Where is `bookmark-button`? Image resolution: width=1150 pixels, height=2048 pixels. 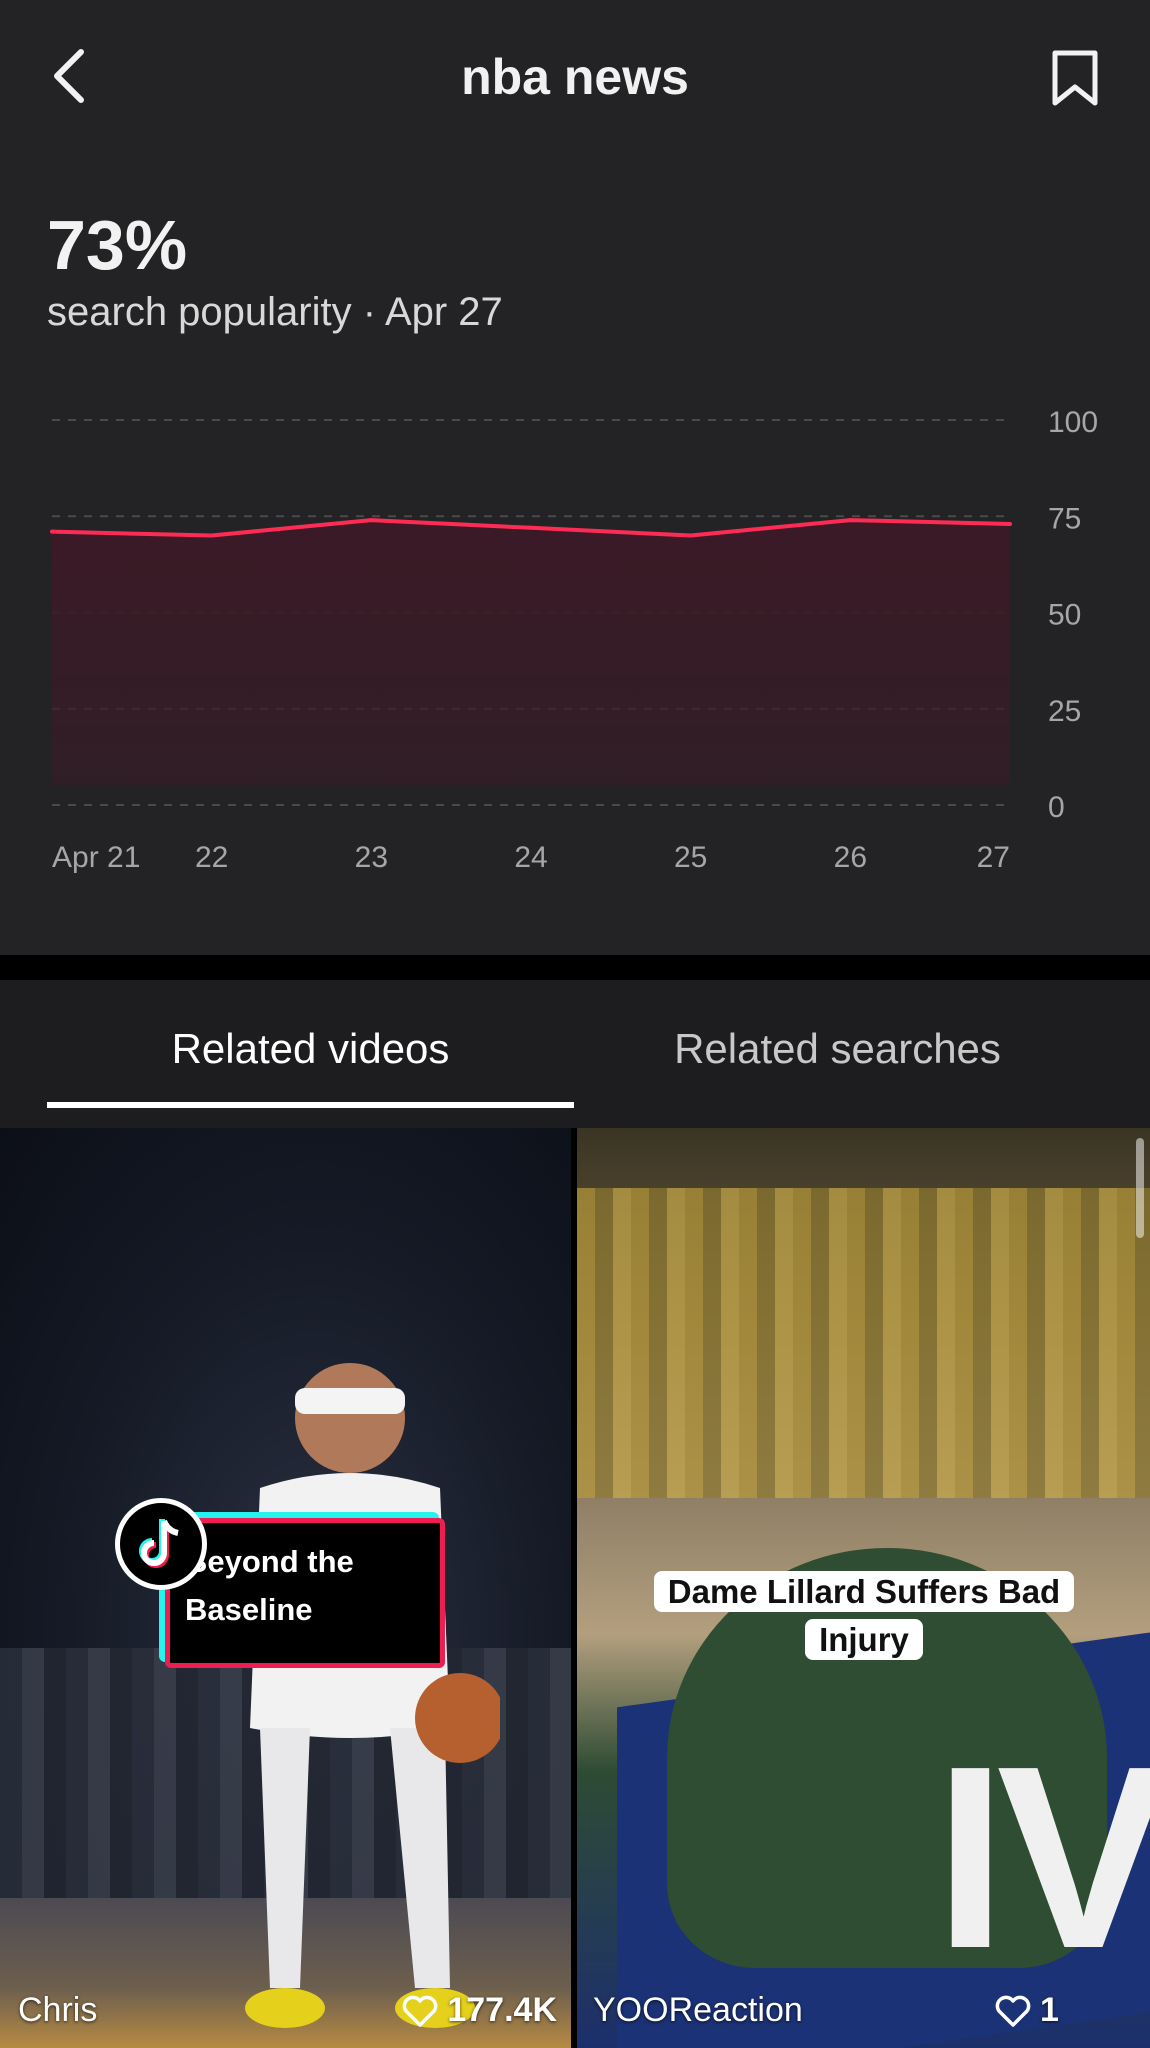
bookmark-button is located at coordinates (1075, 78).